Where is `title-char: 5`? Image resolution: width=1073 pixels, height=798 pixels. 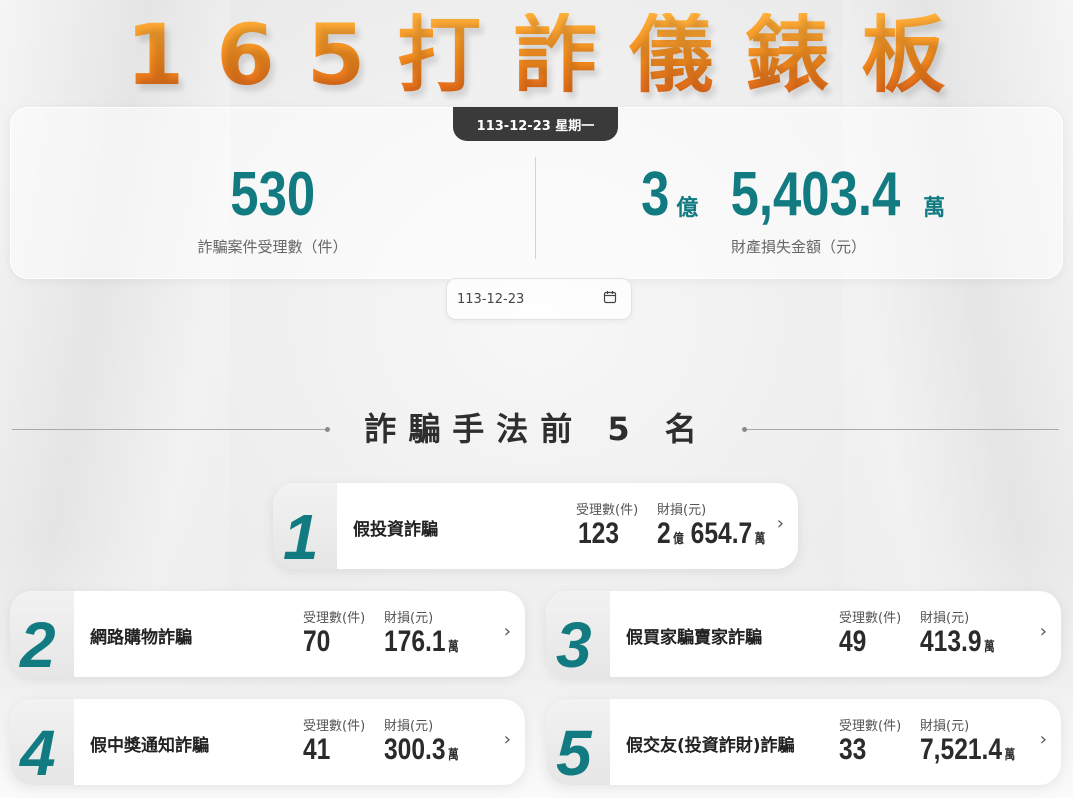 title-char: 5 is located at coordinates (337, 55).